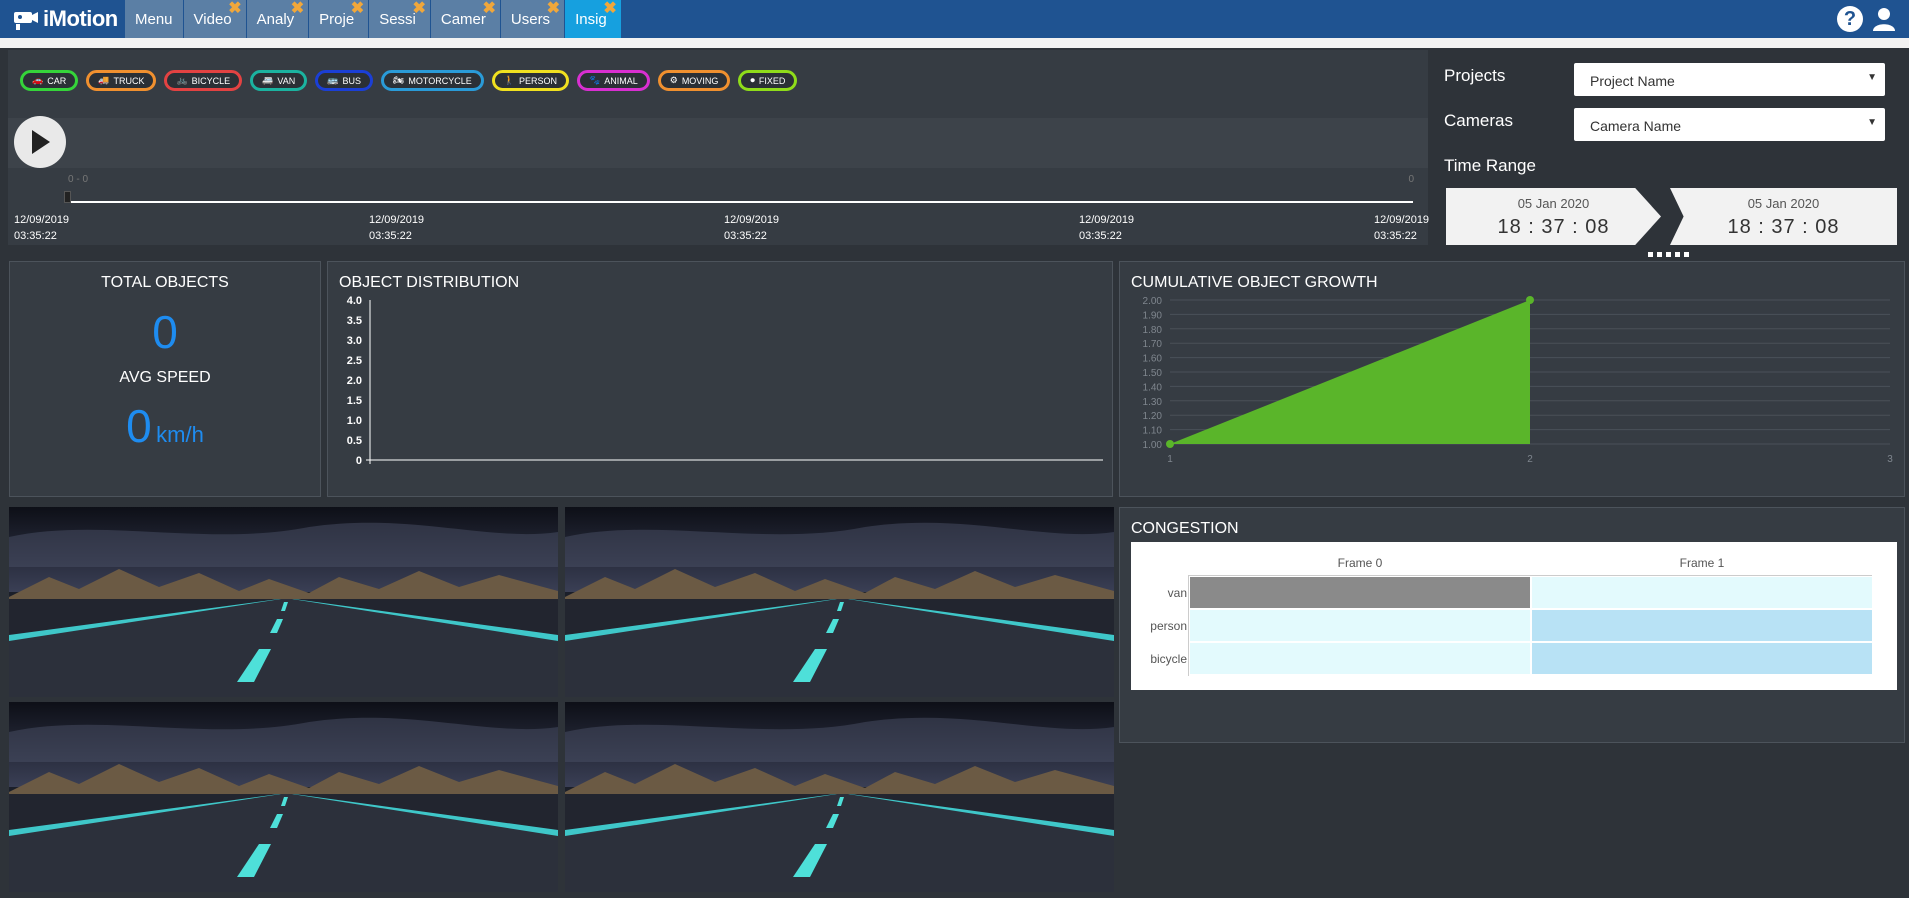  Describe the element at coordinates (718, 143) in the screenshot. I see `video-strip` at that location.